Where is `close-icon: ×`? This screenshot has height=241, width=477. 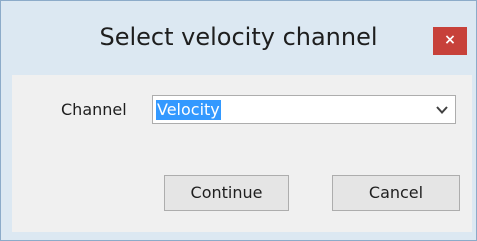
close-icon: × is located at coordinates (450, 40).